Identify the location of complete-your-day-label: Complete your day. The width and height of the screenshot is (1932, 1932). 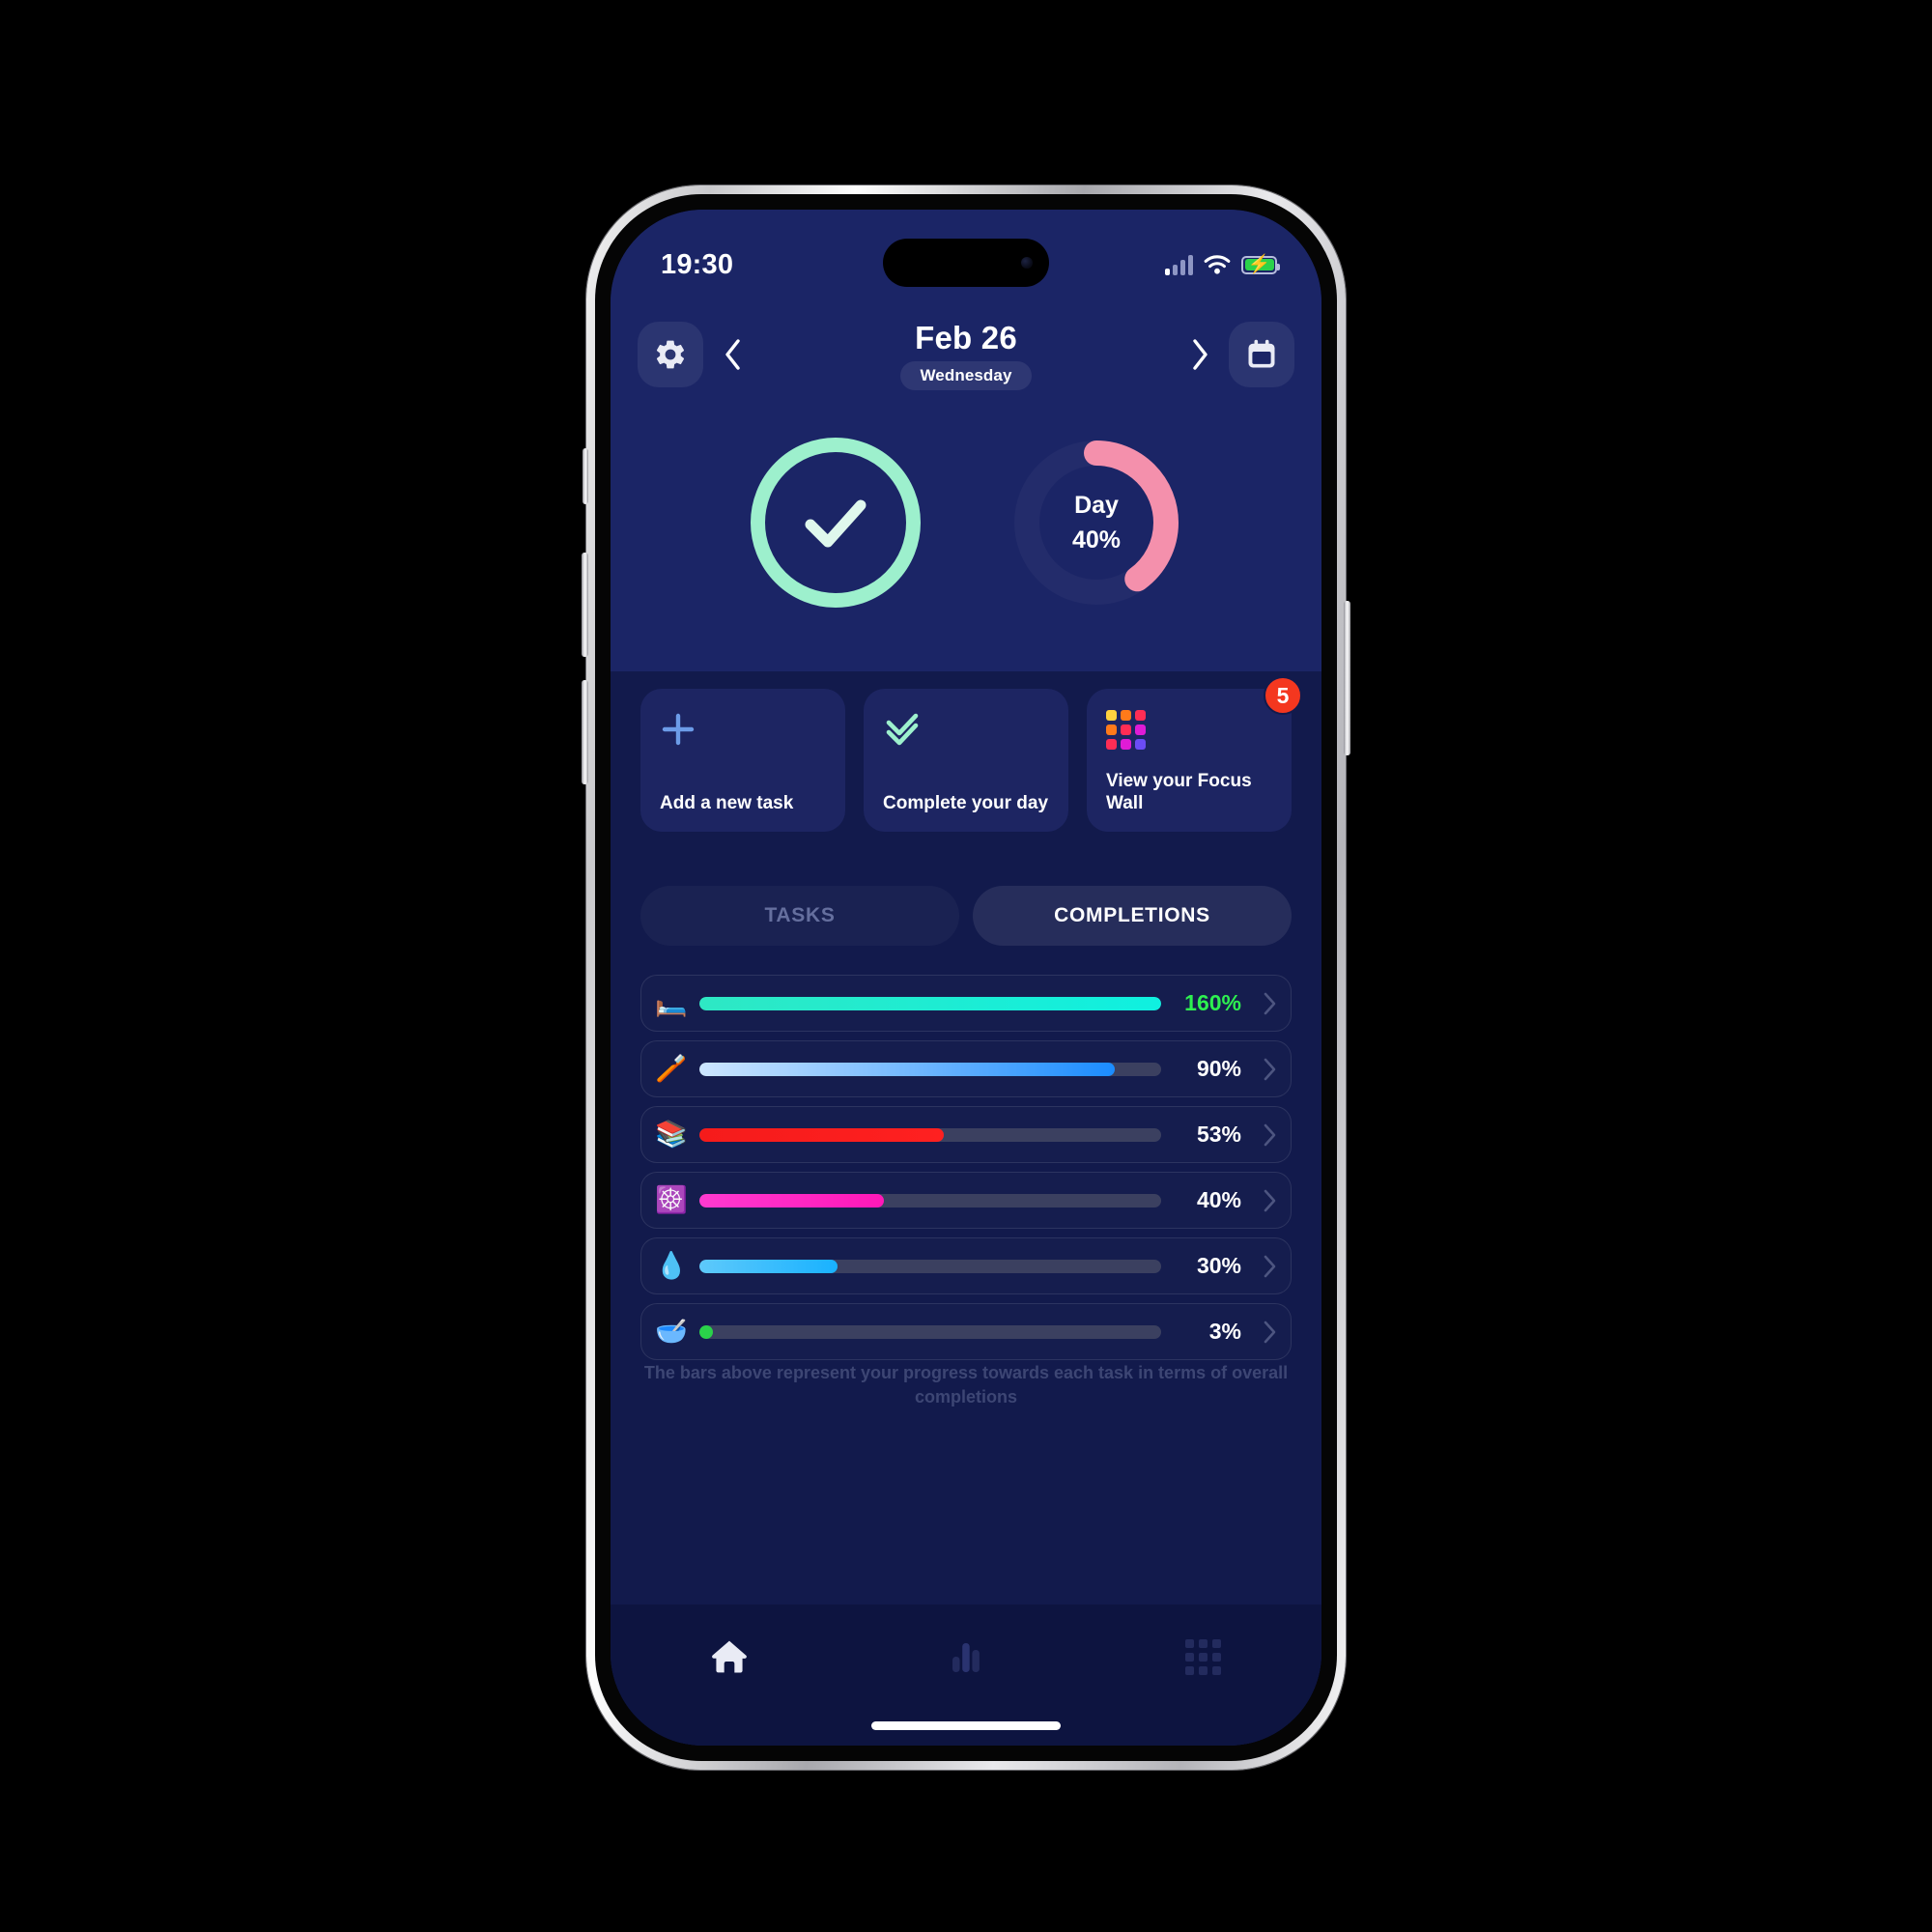
(966, 802).